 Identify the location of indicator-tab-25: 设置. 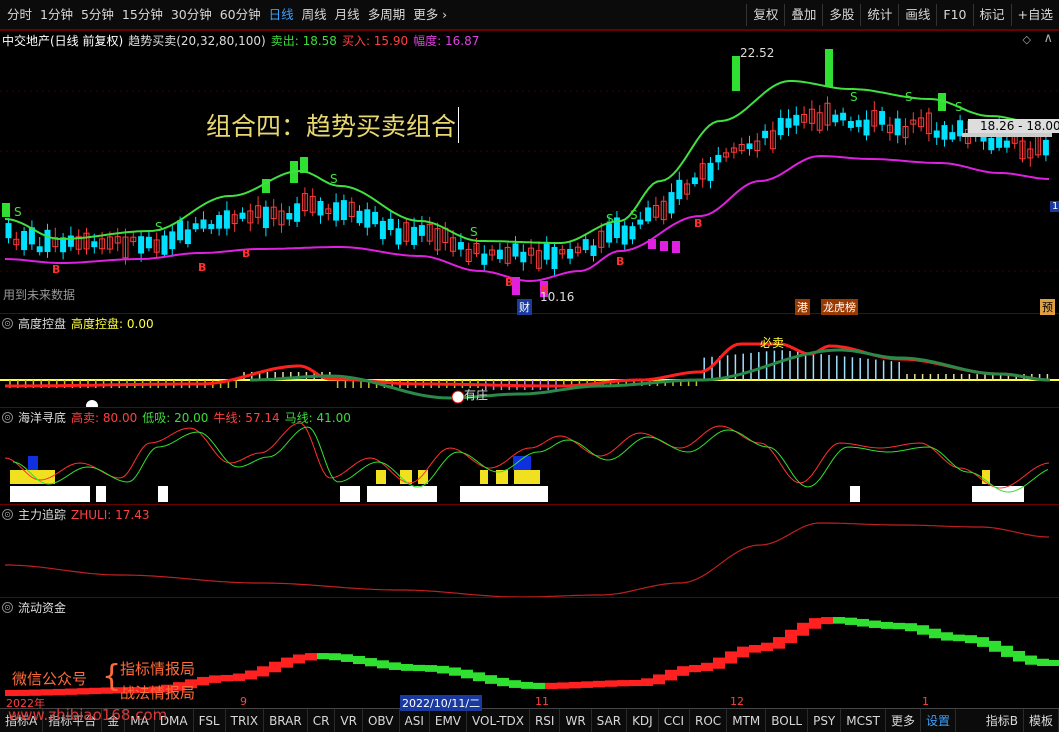
(938, 720).